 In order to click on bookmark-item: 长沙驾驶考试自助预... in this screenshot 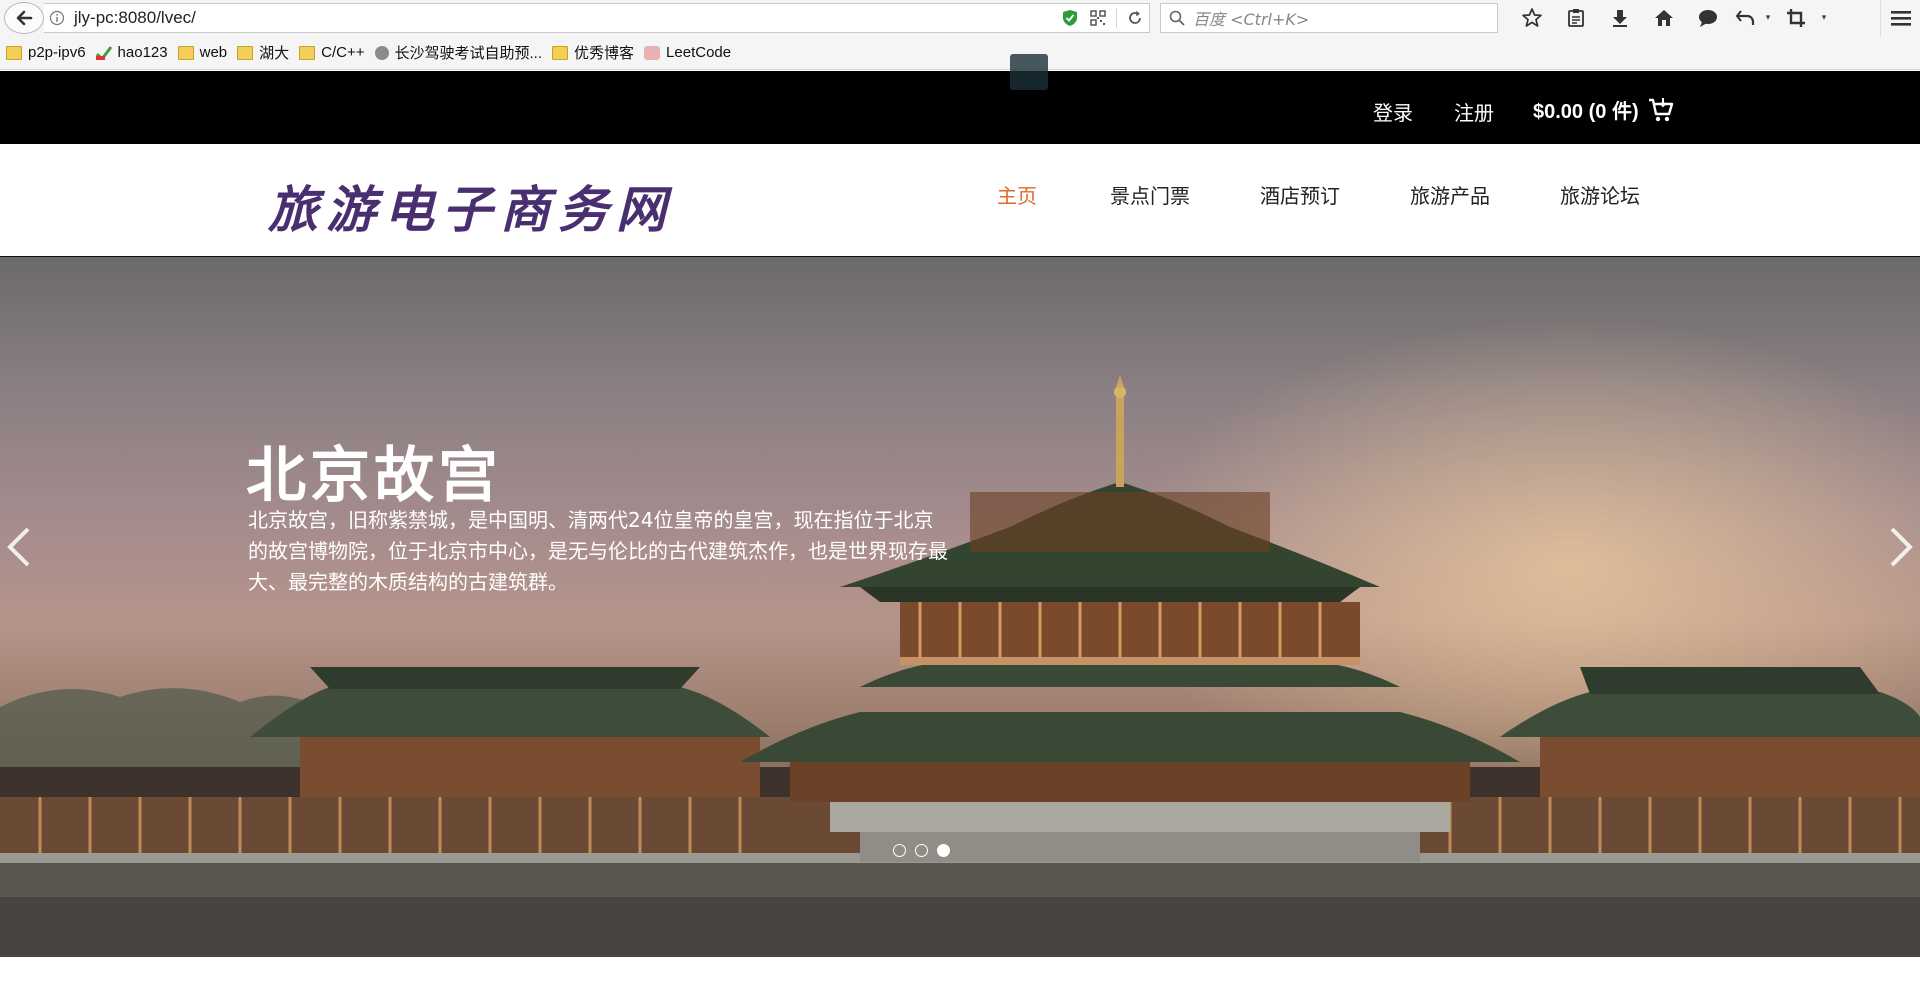, I will do `click(458, 52)`.